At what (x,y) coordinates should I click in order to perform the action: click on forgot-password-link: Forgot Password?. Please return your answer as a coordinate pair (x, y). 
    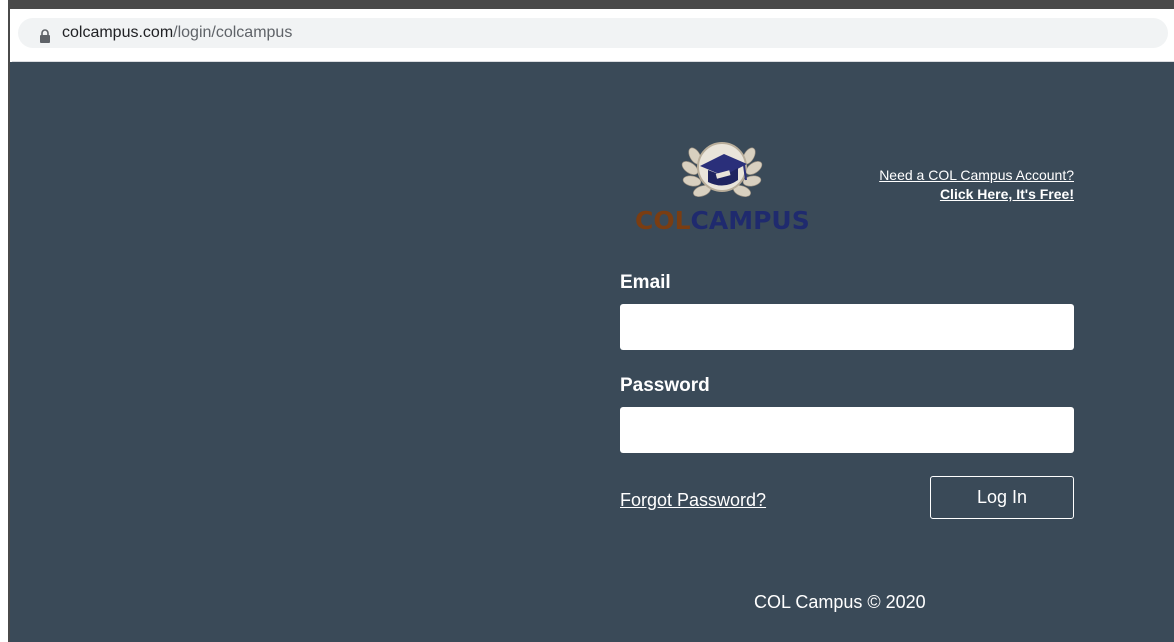
    Looking at the image, I should click on (693, 500).